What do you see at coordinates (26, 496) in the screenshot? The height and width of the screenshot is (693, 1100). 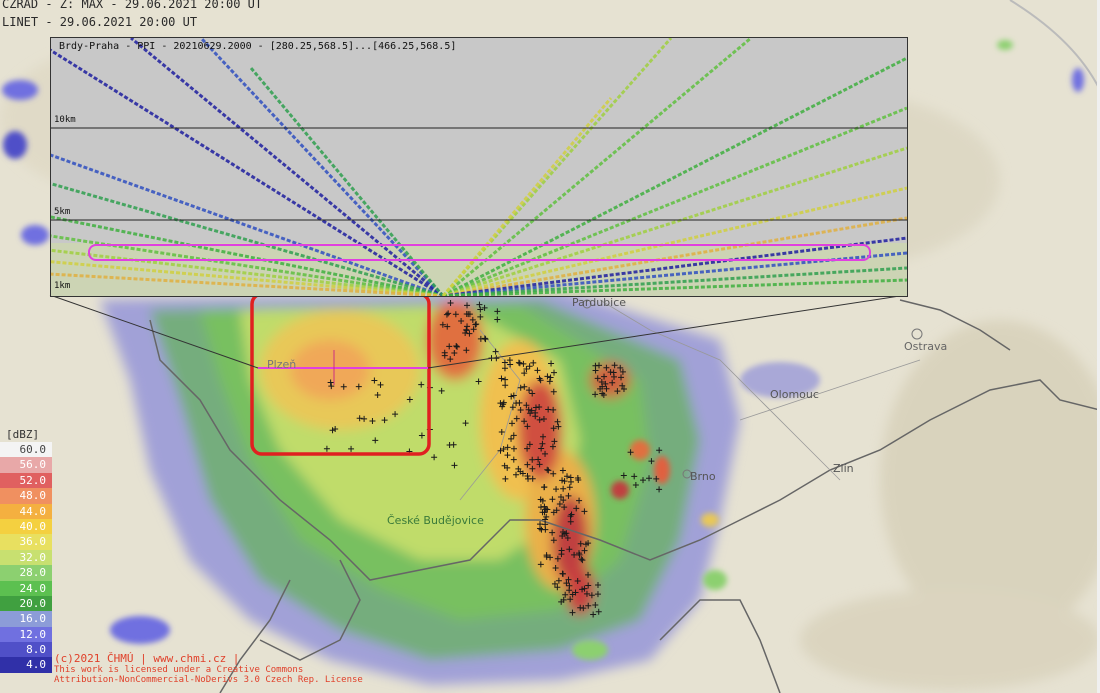 I see `legend-level: 48.0` at bounding box center [26, 496].